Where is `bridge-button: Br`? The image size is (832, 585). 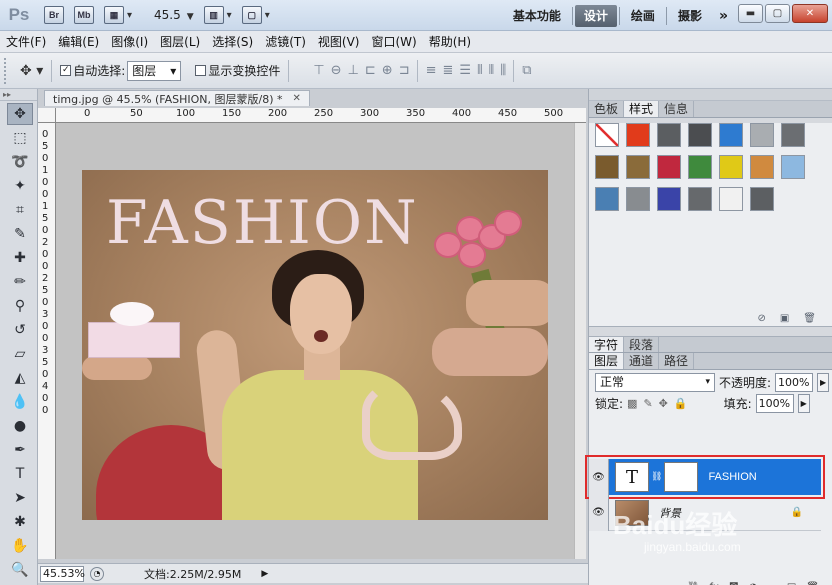
bridge-button: Br is located at coordinates (54, 15).